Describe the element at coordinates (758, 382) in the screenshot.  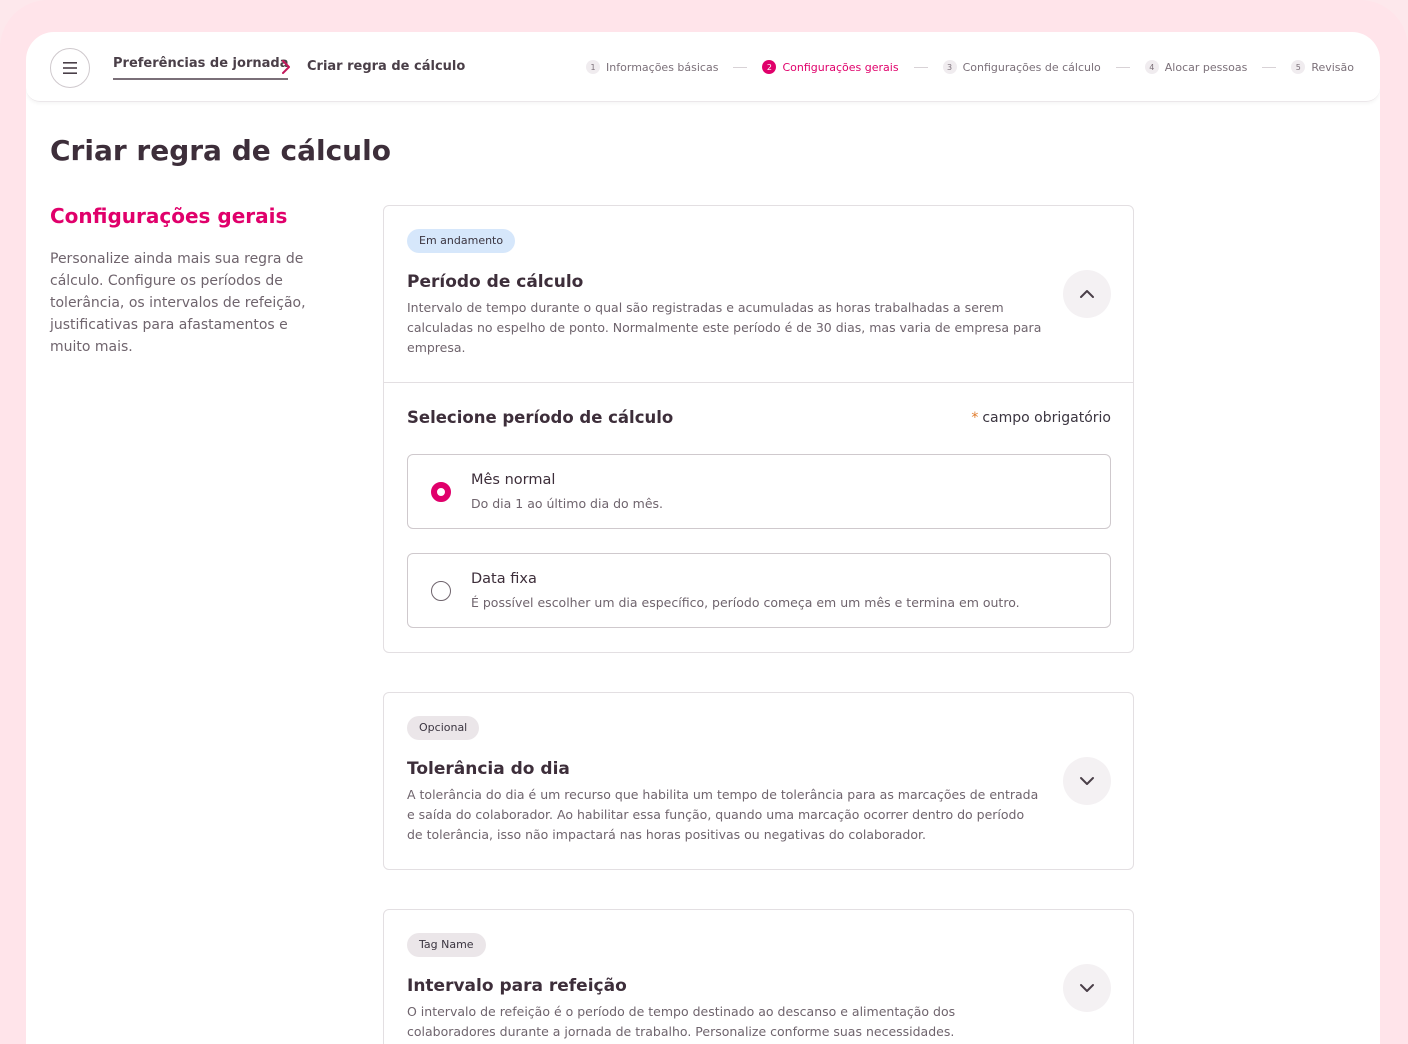
I see `divider` at that location.